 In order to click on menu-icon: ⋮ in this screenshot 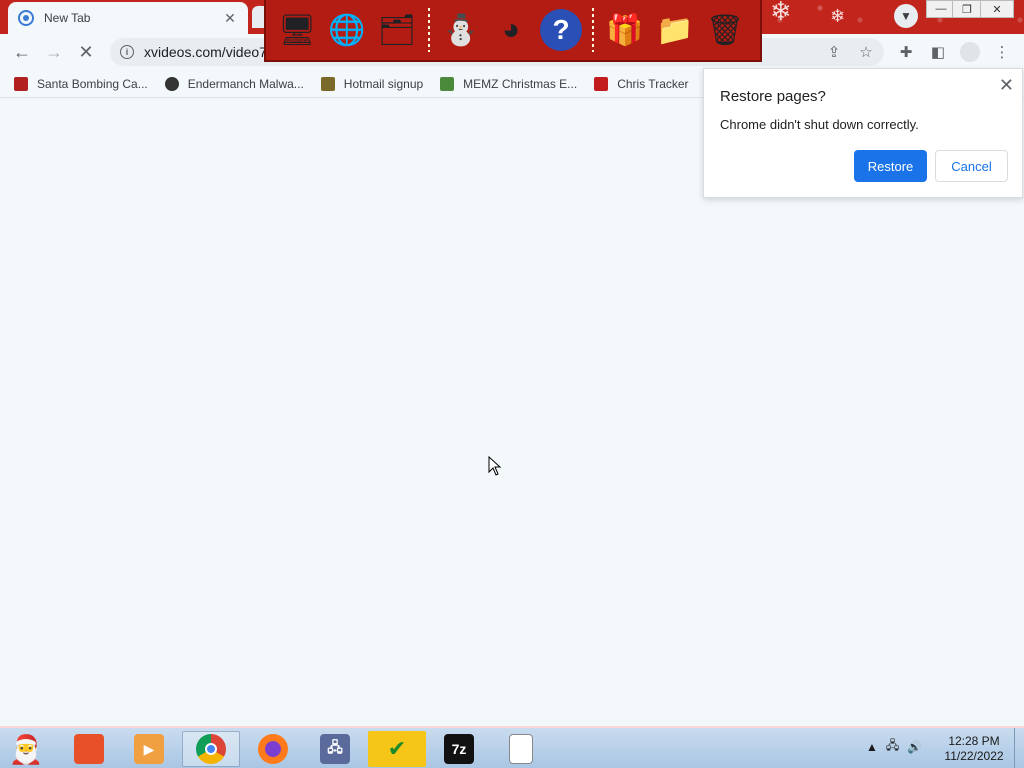, I will do `click(1002, 52)`.